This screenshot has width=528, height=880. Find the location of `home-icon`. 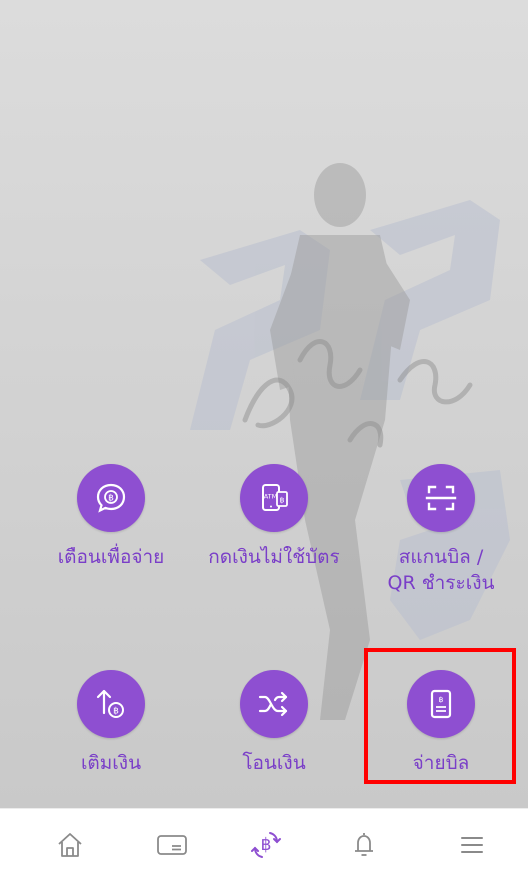

home-icon is located at coordinates (70, 845).